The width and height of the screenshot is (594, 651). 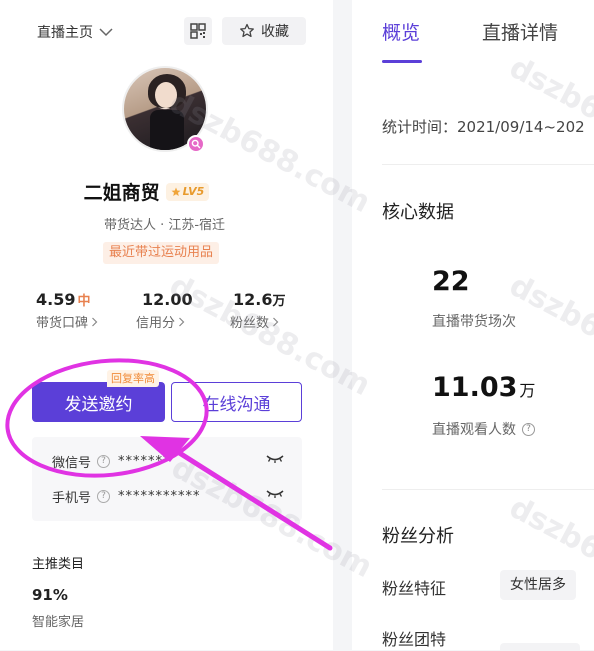 I want to click on level-text: LV5, so click(x=193, y=191).